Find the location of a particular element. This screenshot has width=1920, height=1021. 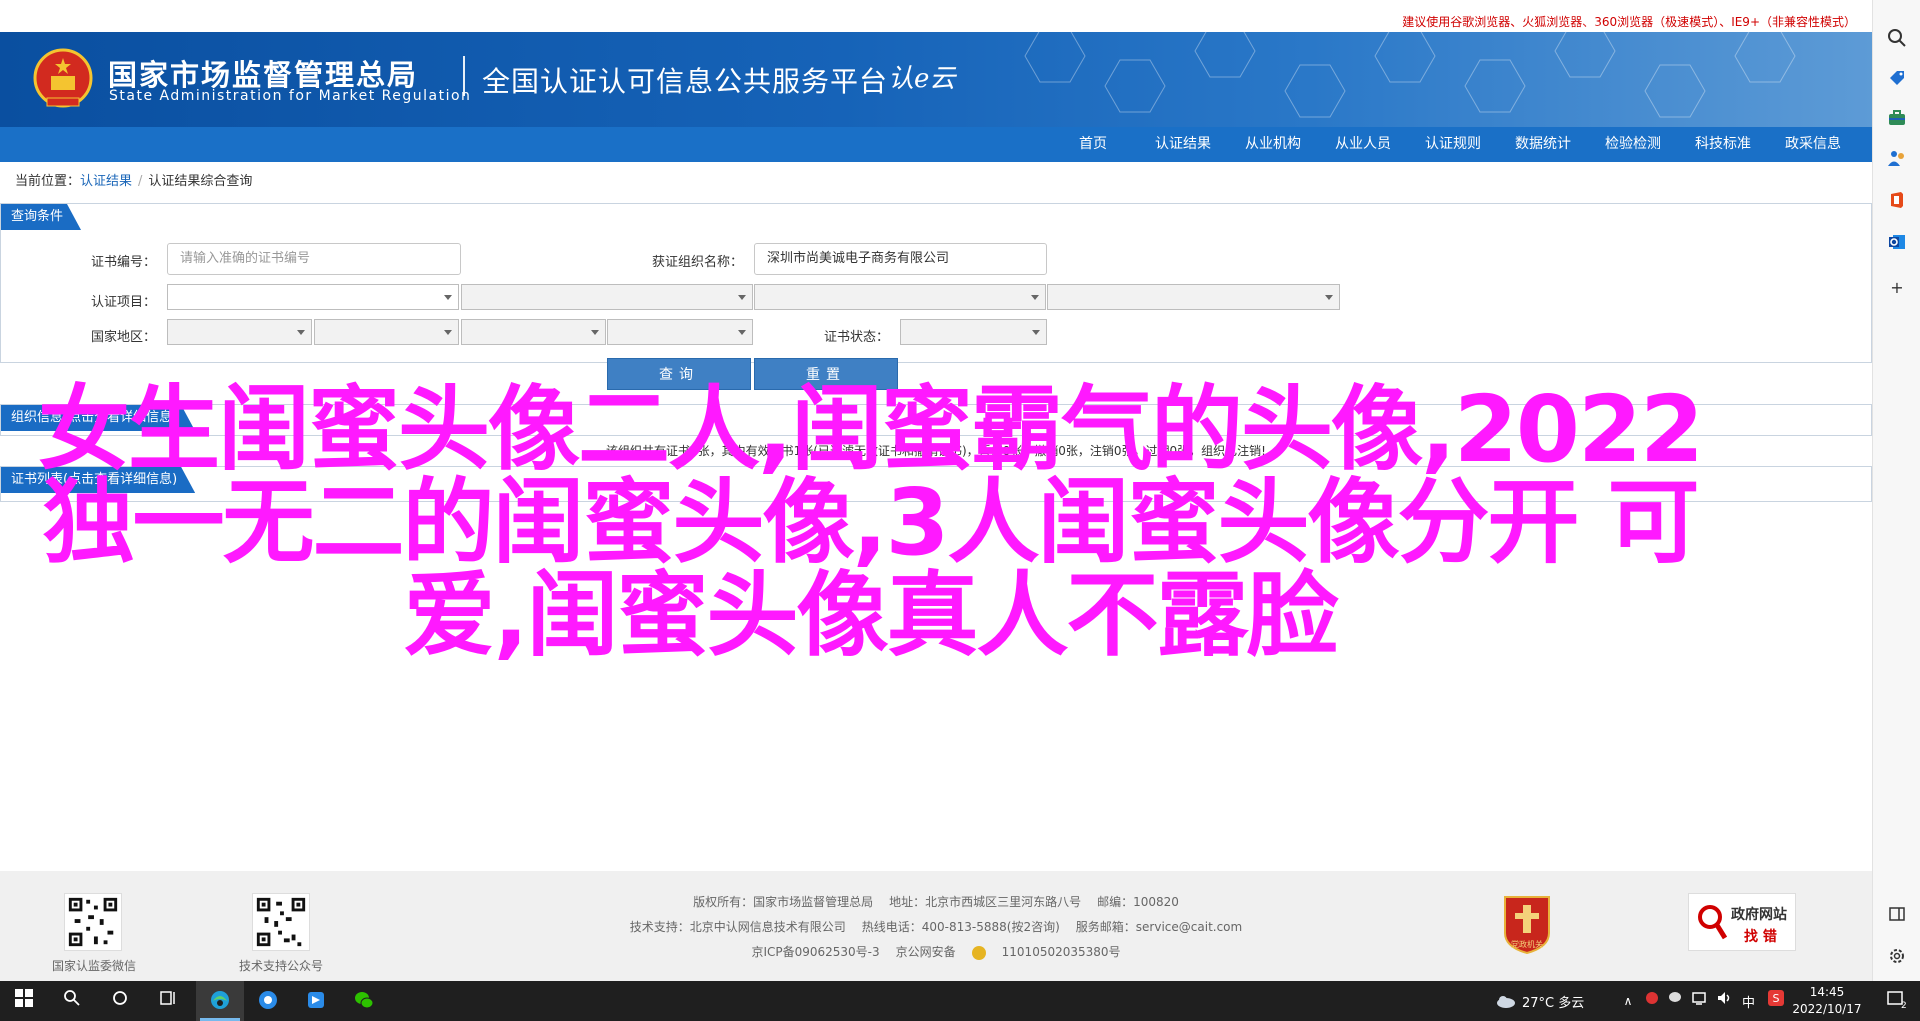

cert-cloud-logo: 认e云 is located at coordinates (922, 79).